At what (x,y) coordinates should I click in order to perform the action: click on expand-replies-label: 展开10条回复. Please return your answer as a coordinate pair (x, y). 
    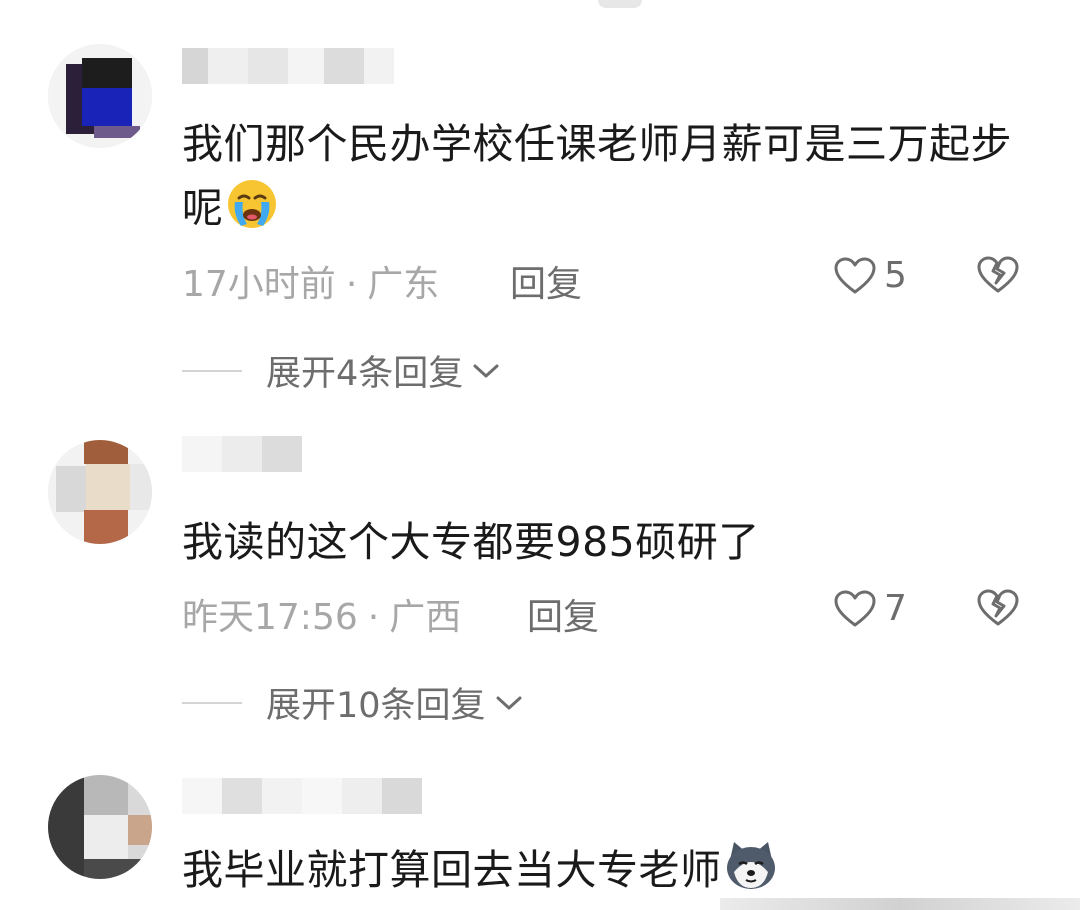
    Looking at the image, I should click on (376, 706).